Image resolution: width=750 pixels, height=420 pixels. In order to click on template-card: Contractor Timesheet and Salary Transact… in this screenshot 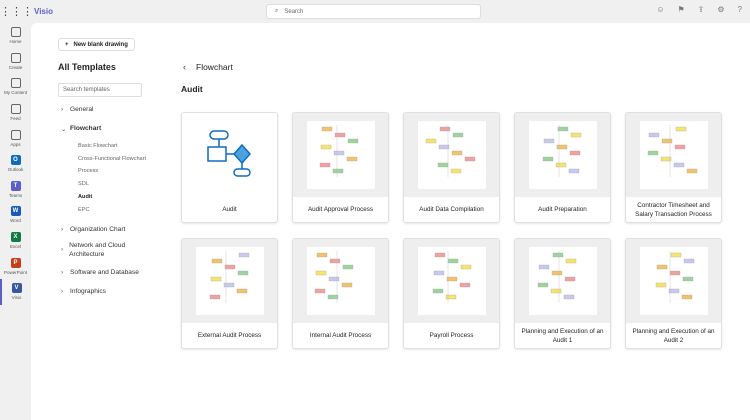, I will do `click(673, 167)`.